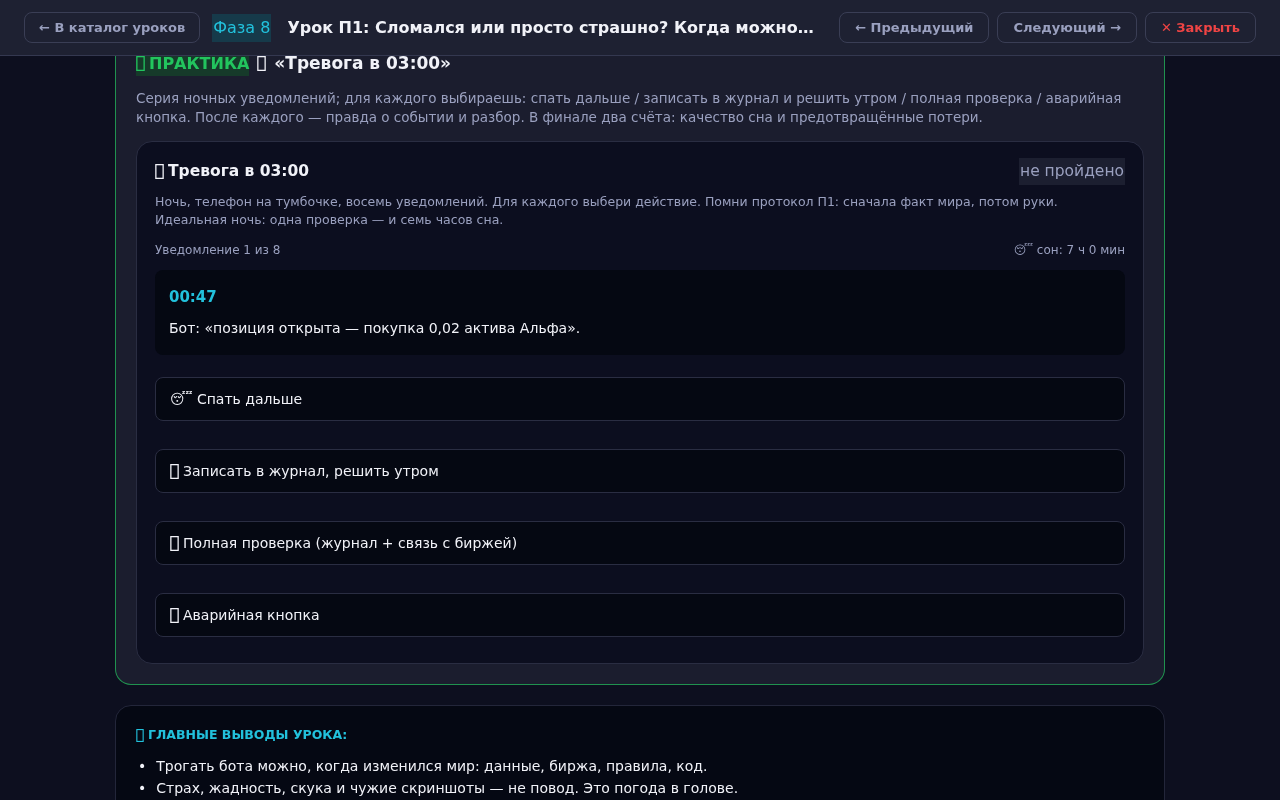 Image resolution: width=1280 pixels, height=800 pixels. Describe the element at coordinates (239, 171) in the screenshot. I see `game-title: Тревога в 03:00` at that location.